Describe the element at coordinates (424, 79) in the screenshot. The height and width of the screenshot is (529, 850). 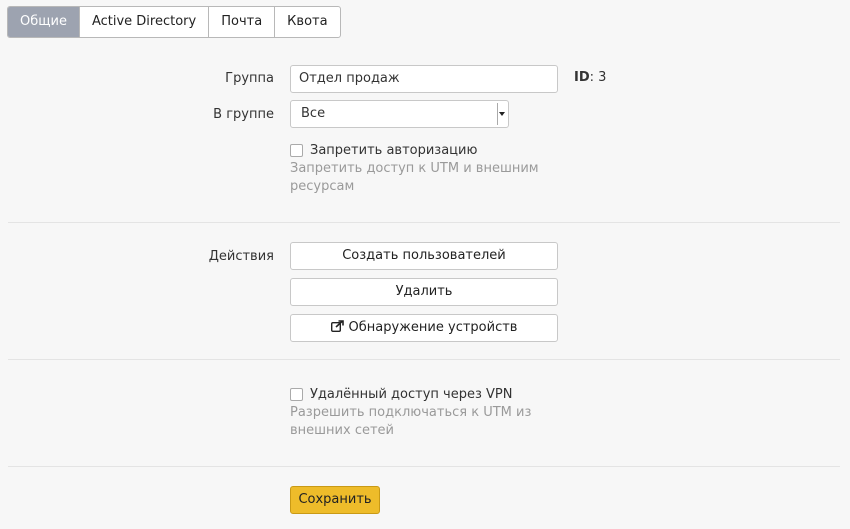
I see `group-name-input: Отдел продаж` at that location.